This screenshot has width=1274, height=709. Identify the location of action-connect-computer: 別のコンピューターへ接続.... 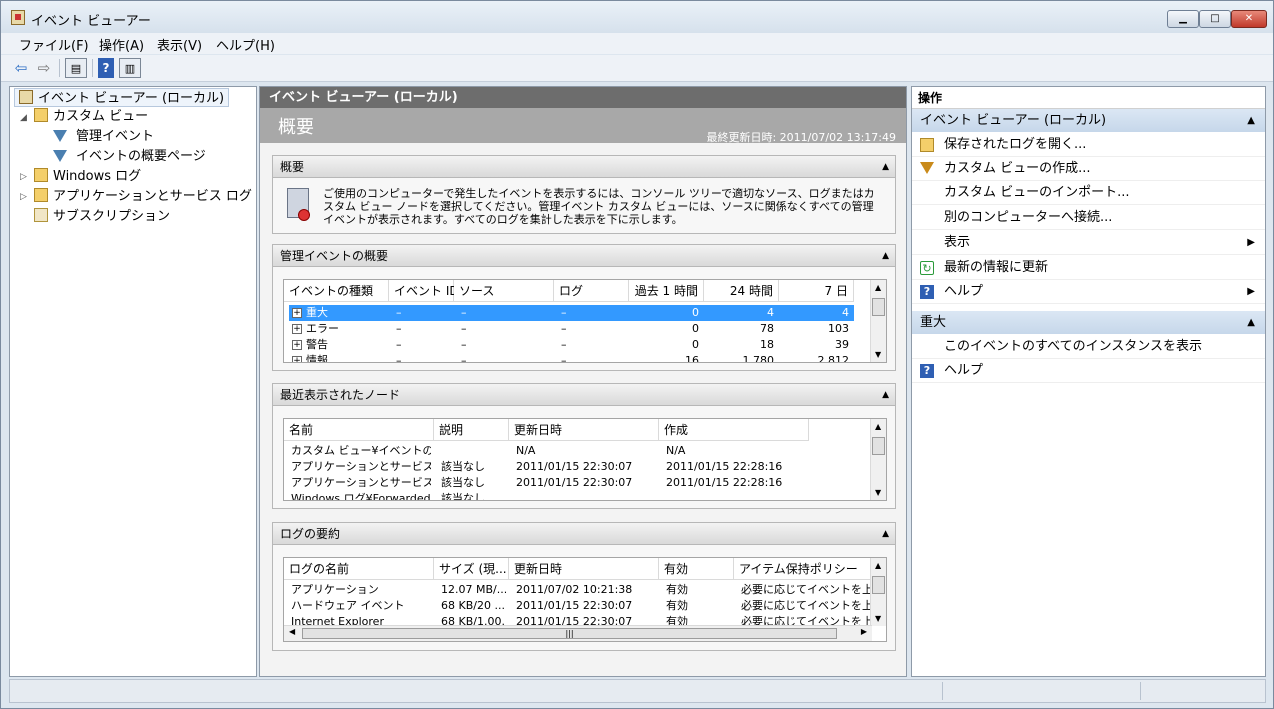
(1088, 218).